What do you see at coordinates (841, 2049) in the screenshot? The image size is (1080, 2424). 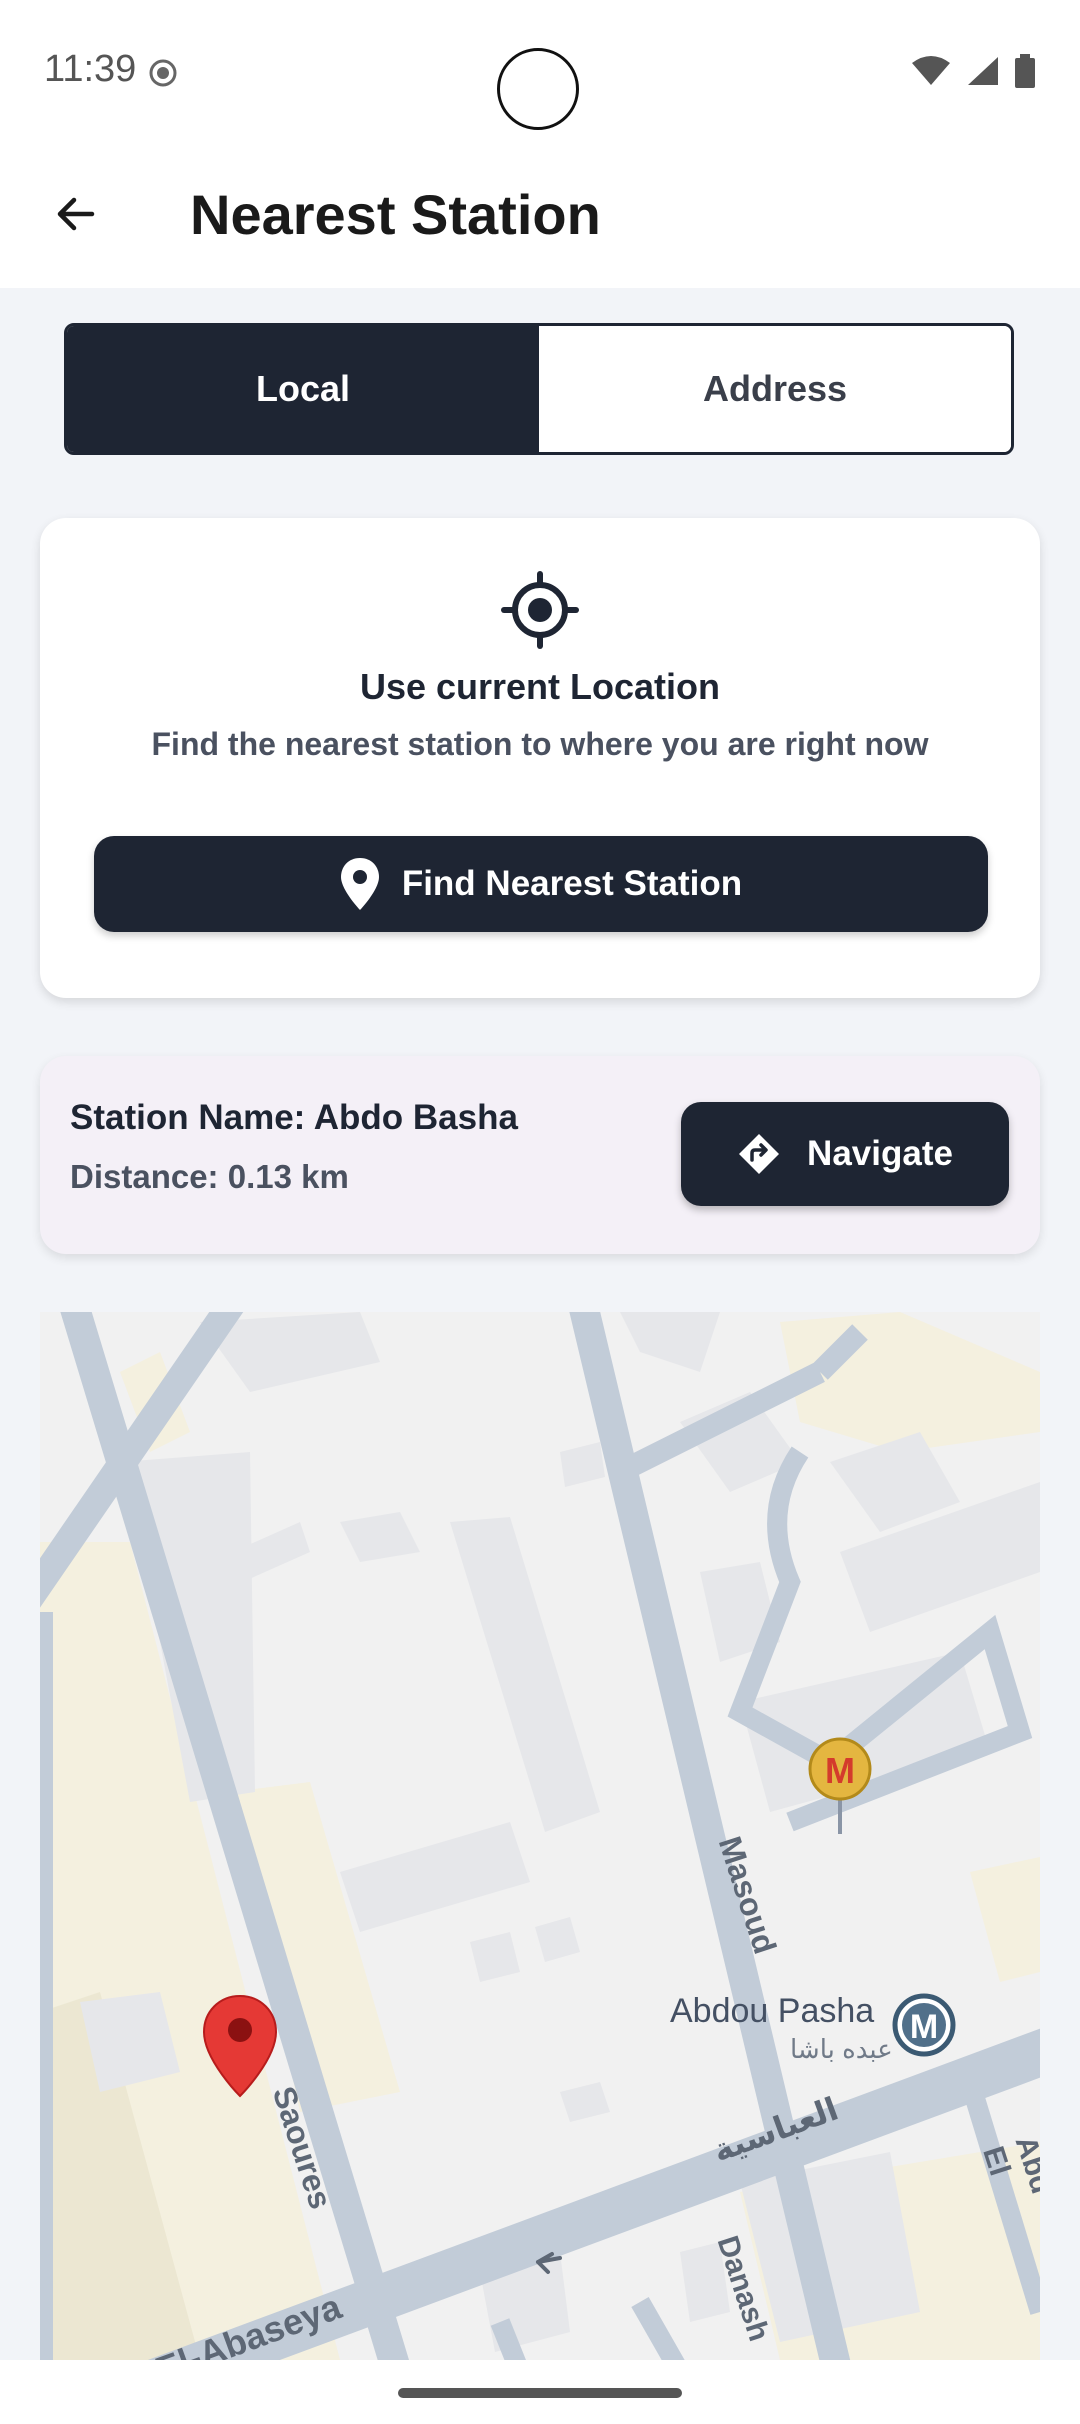 I see `map-label-abdou-pasha-ar: عبده باشا` at bounding box center [841, 2049].